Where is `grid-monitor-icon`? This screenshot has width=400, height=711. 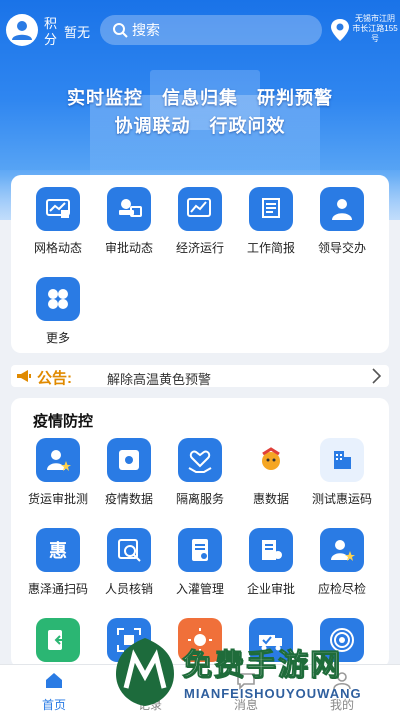 grid-monitor-icon is located at coordinates (58, 208).